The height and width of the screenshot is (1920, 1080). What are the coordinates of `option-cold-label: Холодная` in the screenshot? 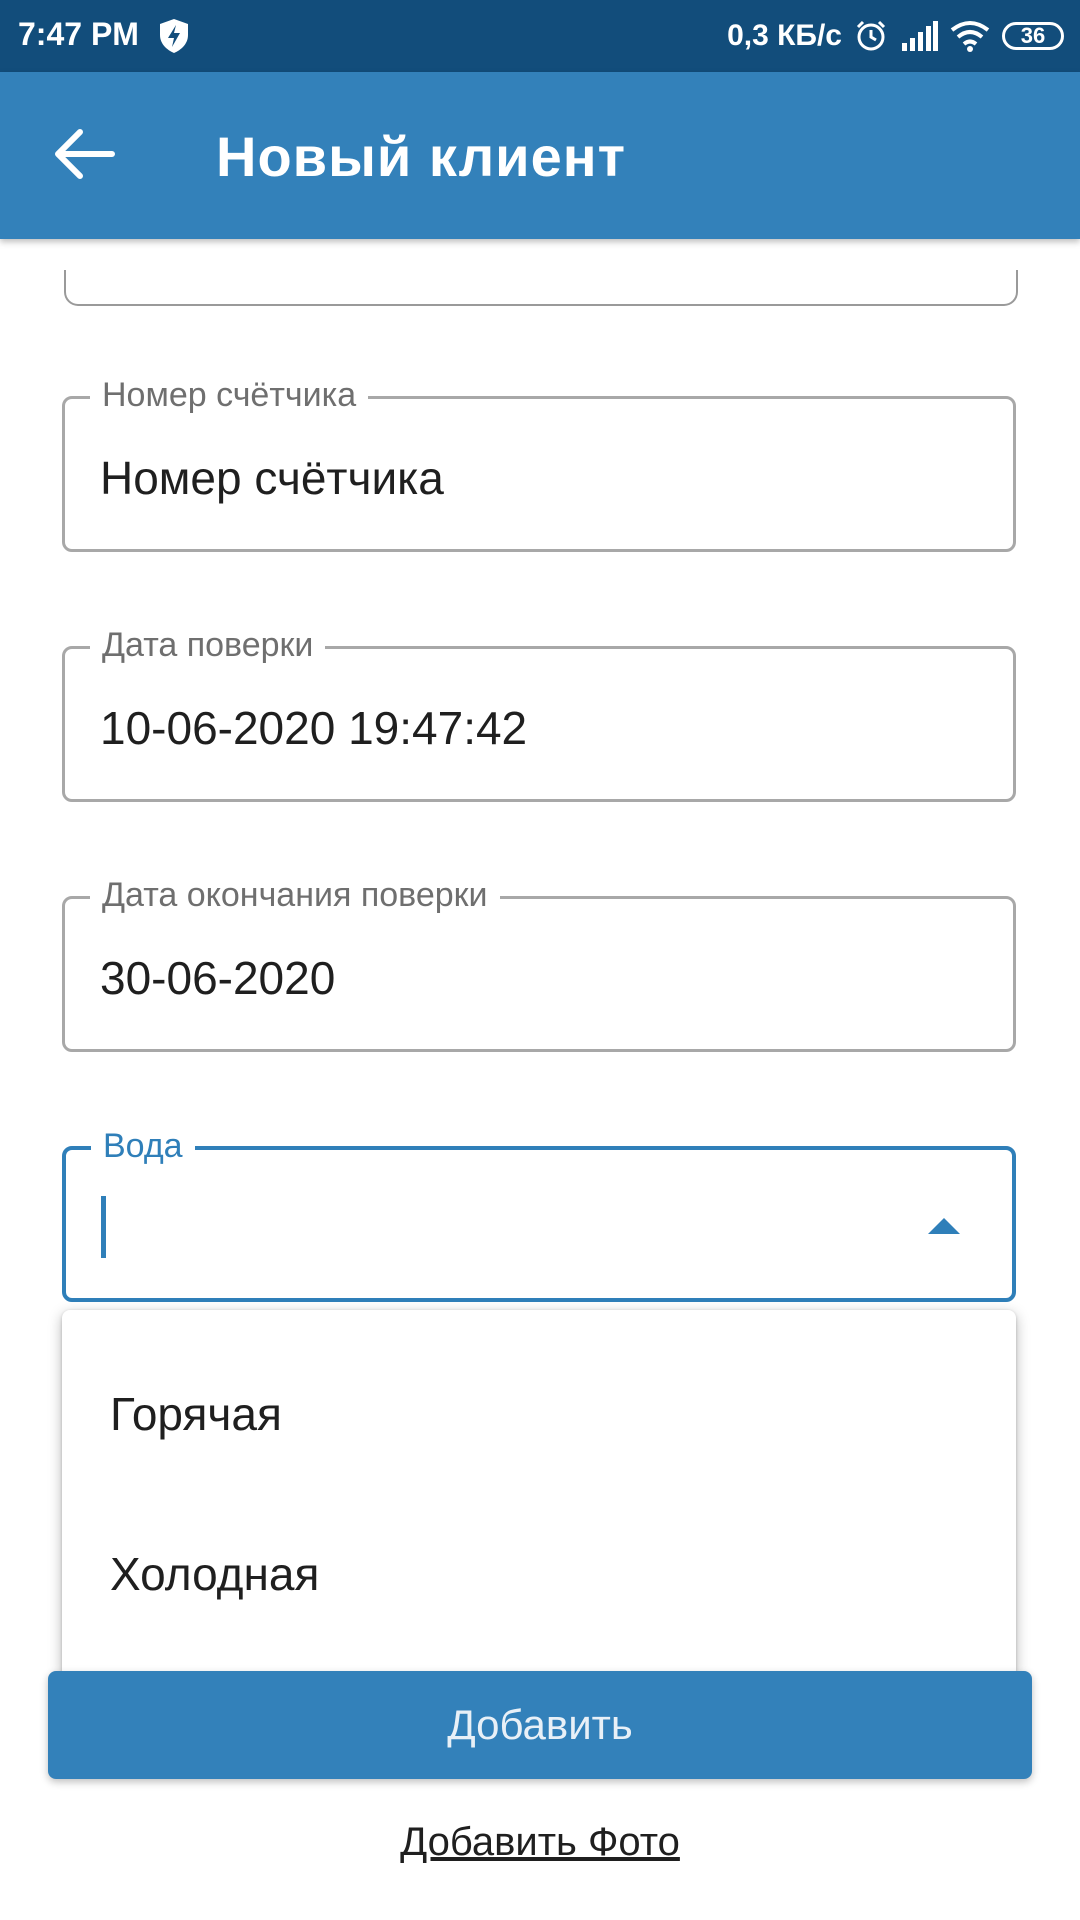 It's located at (215, 1574).